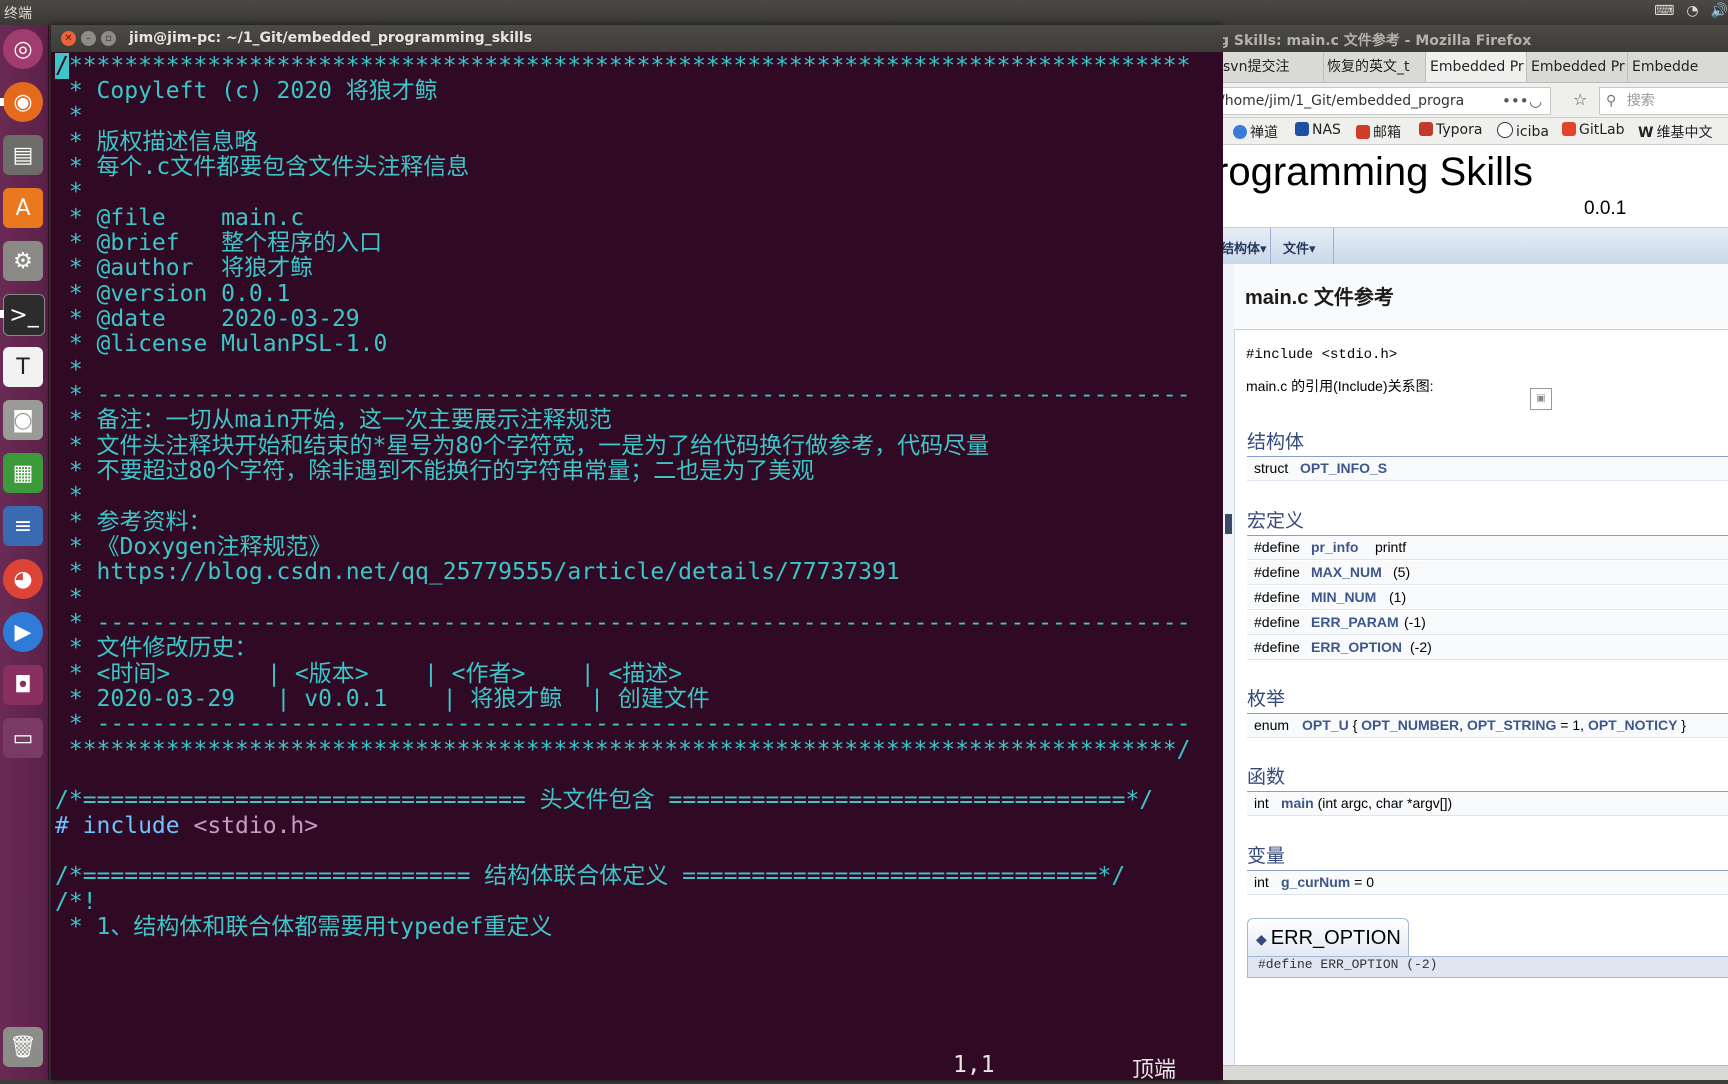  What do you see at coordinates (23, 155) in the screenshot?
I see `files-icon: ▤` at bounding box center [23, 155].